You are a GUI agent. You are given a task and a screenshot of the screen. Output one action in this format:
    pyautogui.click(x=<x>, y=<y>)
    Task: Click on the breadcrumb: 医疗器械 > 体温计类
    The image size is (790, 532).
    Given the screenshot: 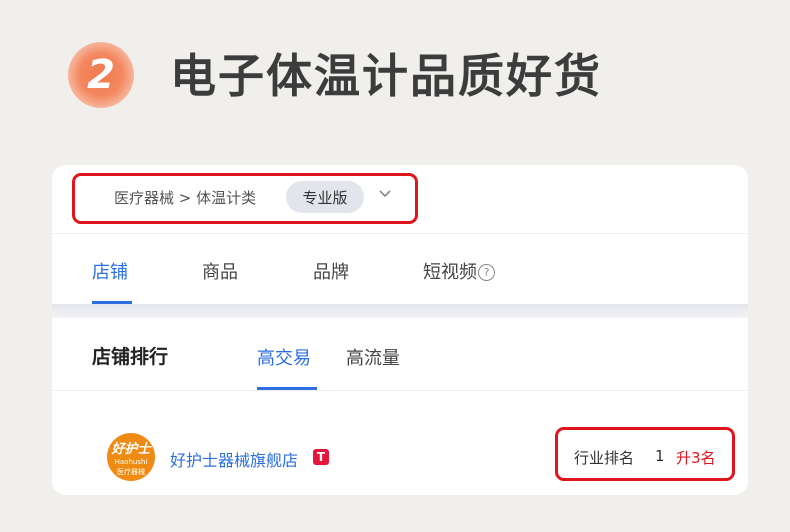 What is the action you would take?
    pyautogui.click(x=185, y=197)
    